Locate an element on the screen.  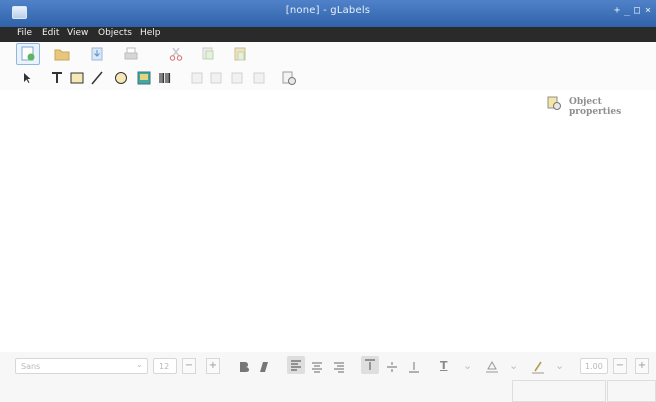
box-icon is located at coordinates (77, 78).